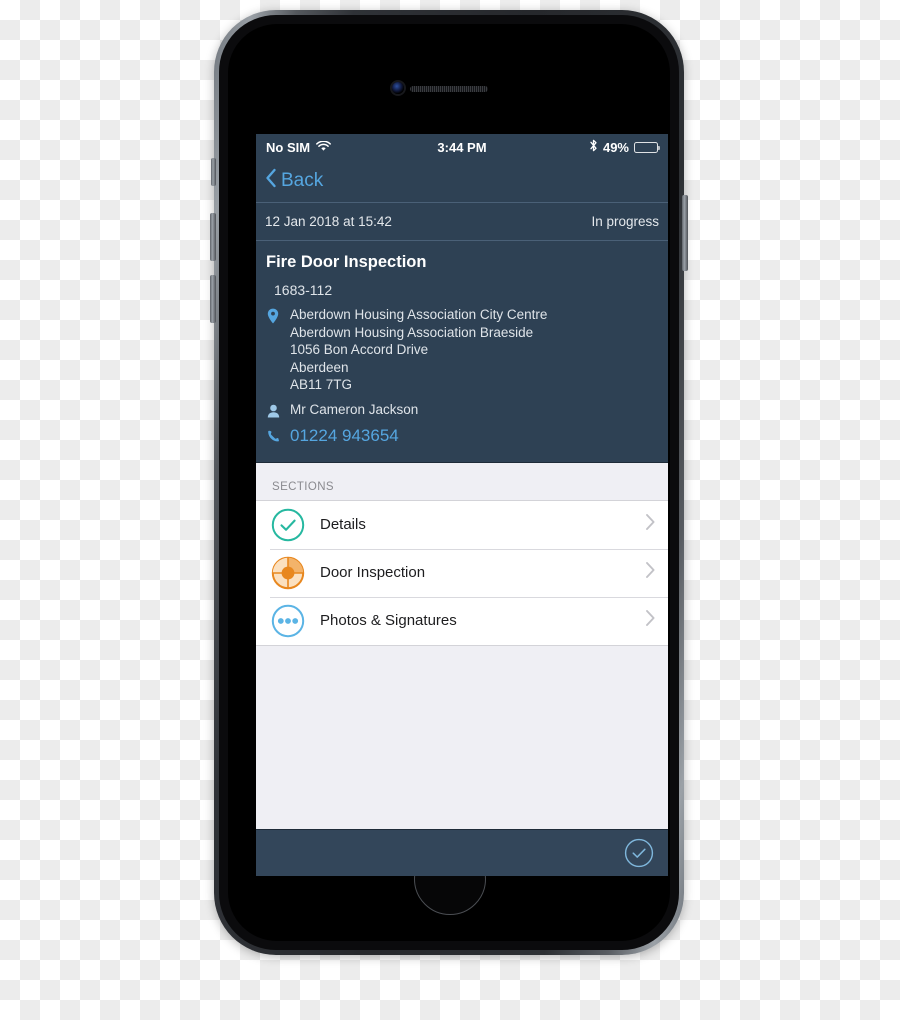  What do you see at coordinates (271, 181) in the screenshot?
I see `chevron-left-icon` at bounding box center [271, 181].